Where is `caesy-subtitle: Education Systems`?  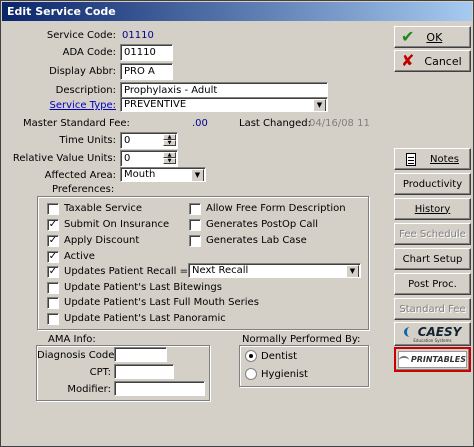 caesy-subtitle: Education Systems is located at coordinates (432, 340).